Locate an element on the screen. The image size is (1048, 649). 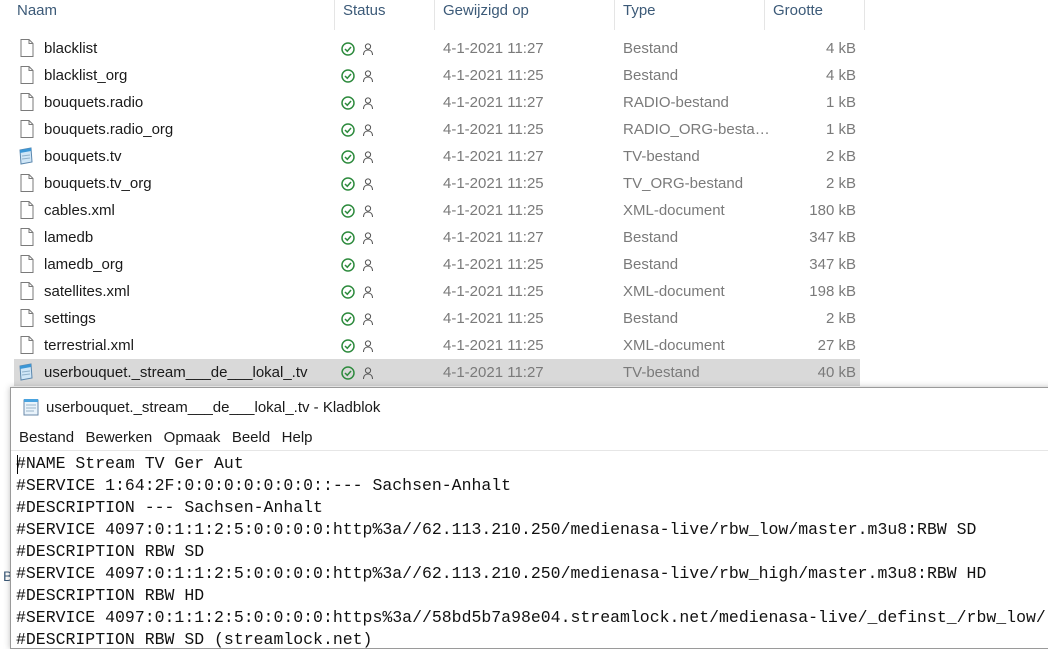
file-name: terrestrial.xml is located at coordinates (89, 345).